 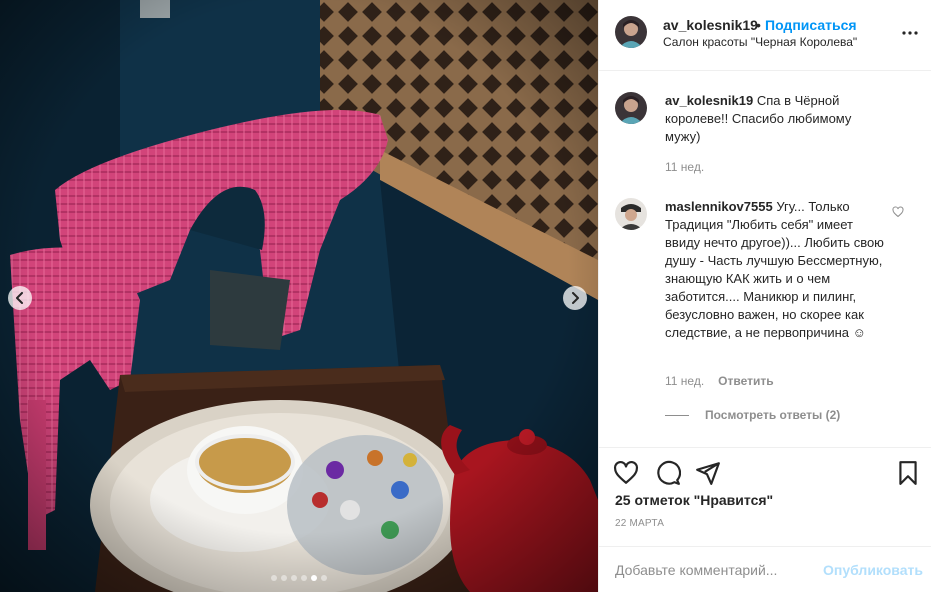 What do you see at coordinates (873, 570) in the screenshot?
I see `publish-button: Опубликовать` at bounding box center [873, 570].